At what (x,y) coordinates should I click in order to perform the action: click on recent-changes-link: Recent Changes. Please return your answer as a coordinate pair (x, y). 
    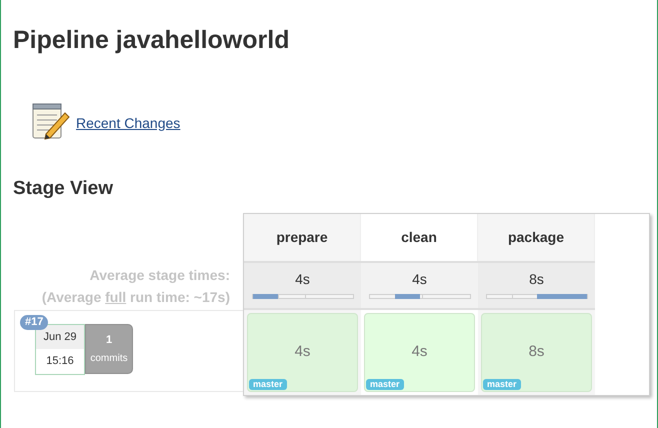
    Looking at the image, I should click on (128, 123).